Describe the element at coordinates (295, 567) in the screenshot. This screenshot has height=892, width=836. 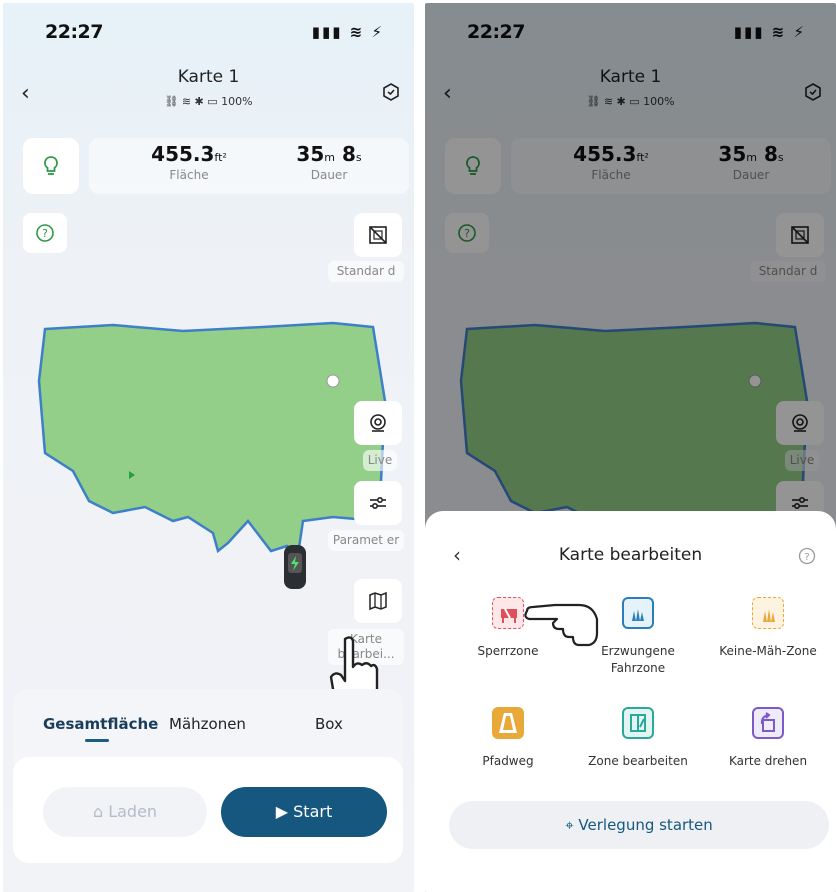
I see `robot-mower-icon` at that location.